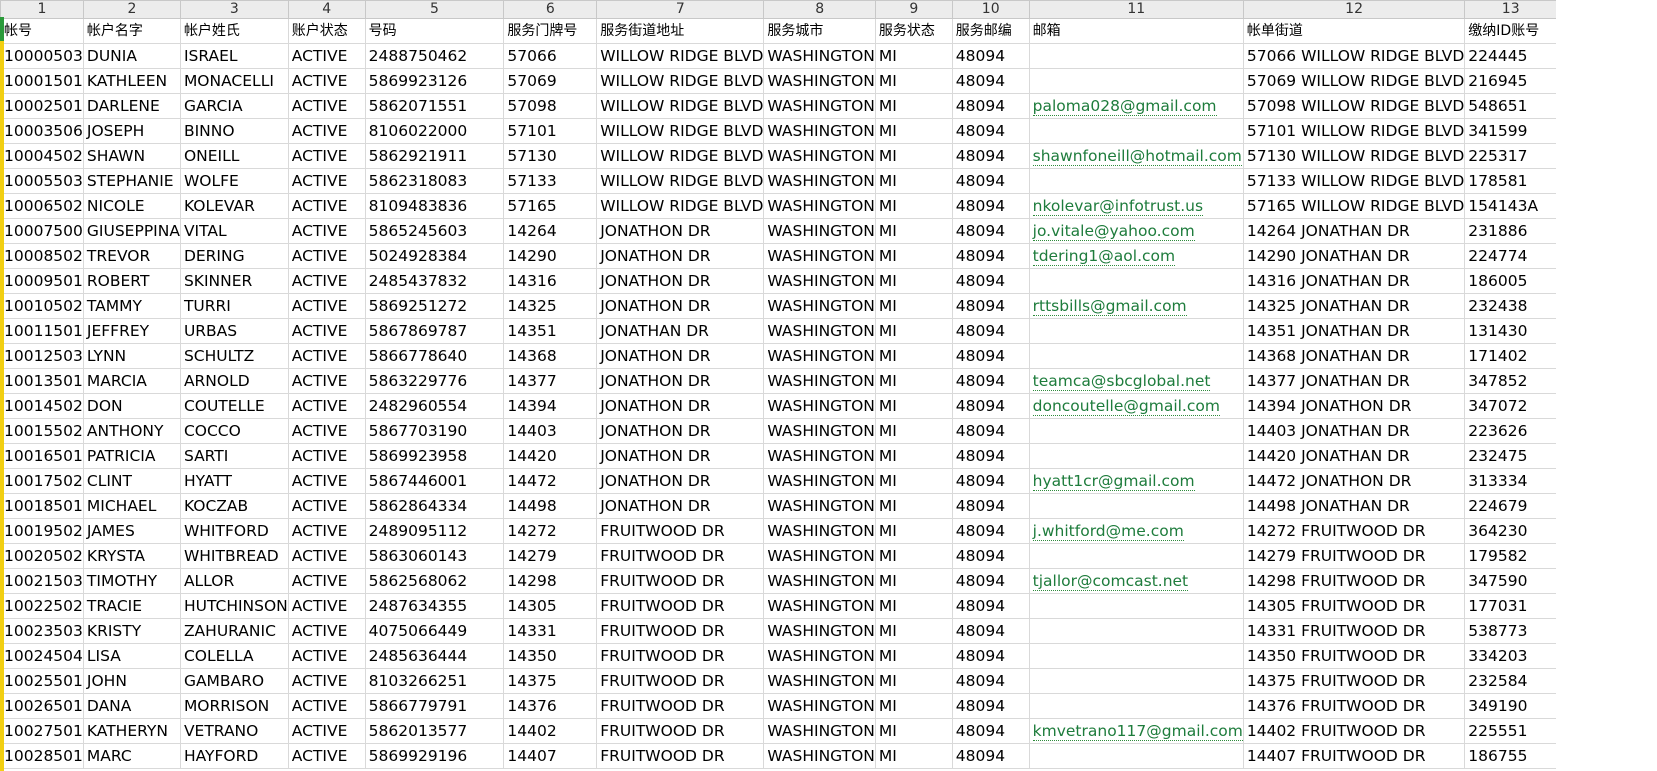 The height and width of the screenshot is (771, 1657). What do you see at coordinates (42, 131) in the screenshot?
I see `cell-account-number: 10003506` at bounding box center [42, 131].